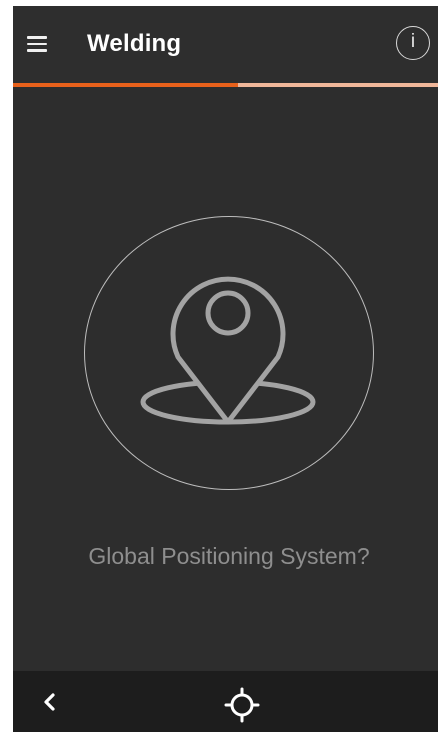 The image size is (438, 732). What do you see at coordinates (134, 43) in the screenshot?
I see `page-title: Welding` at bounding box center [134, 43].